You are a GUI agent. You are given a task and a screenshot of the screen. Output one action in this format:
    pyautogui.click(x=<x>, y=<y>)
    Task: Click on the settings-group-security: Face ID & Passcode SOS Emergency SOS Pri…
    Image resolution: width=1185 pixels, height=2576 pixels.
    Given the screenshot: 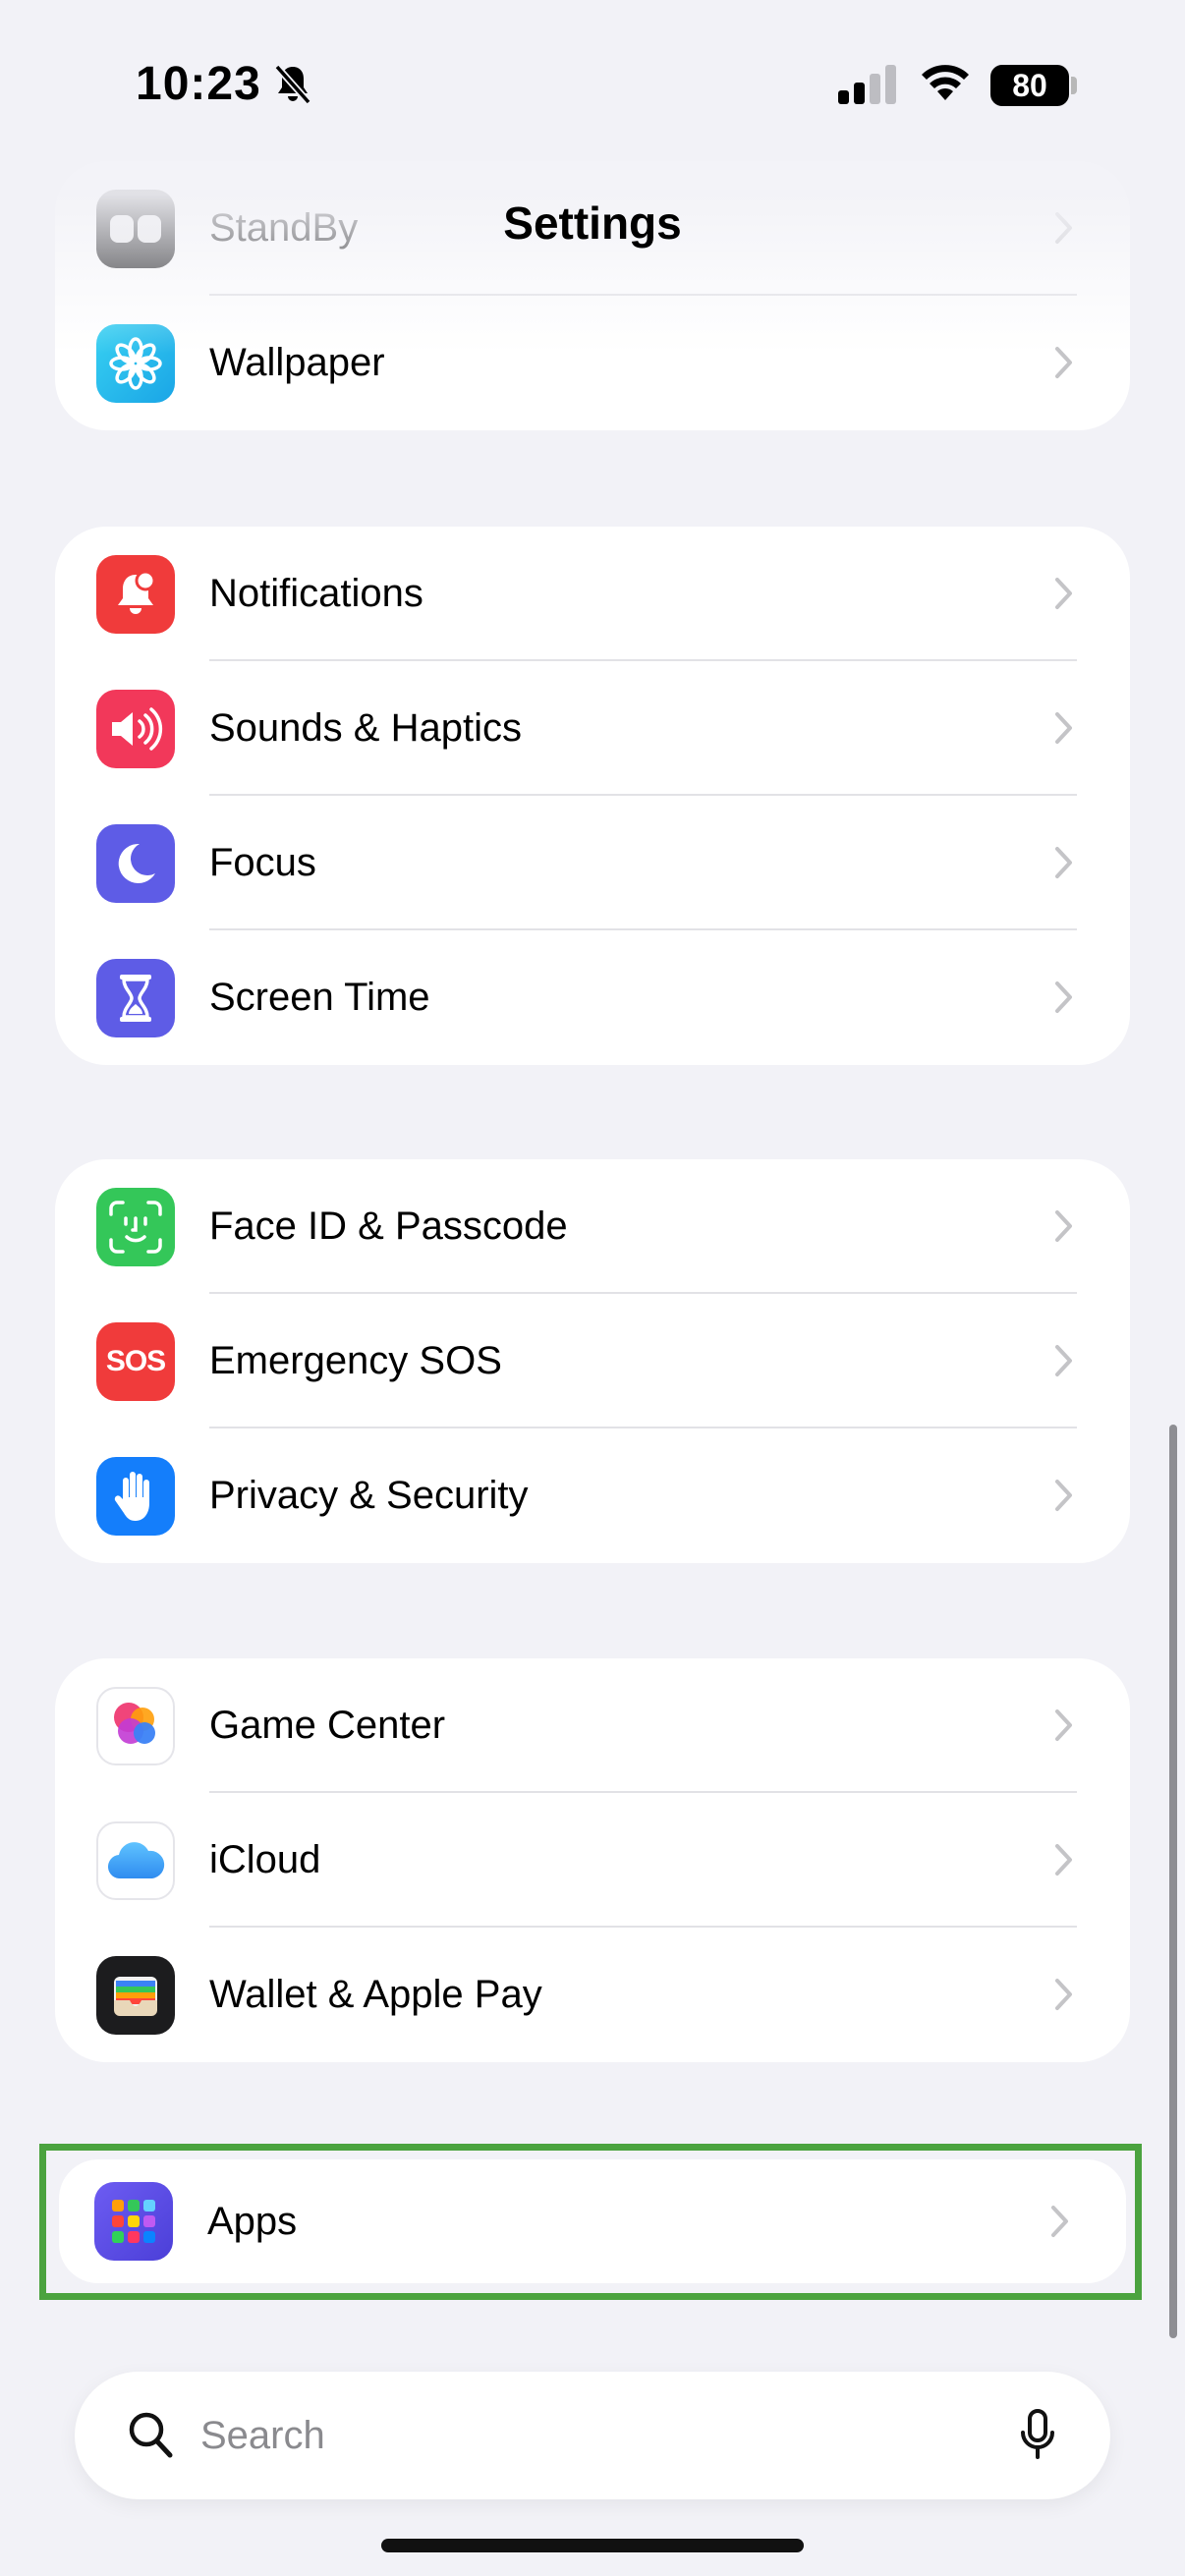 What is the action you would take?
    pyautogui.click(x=592, y=1361)
    